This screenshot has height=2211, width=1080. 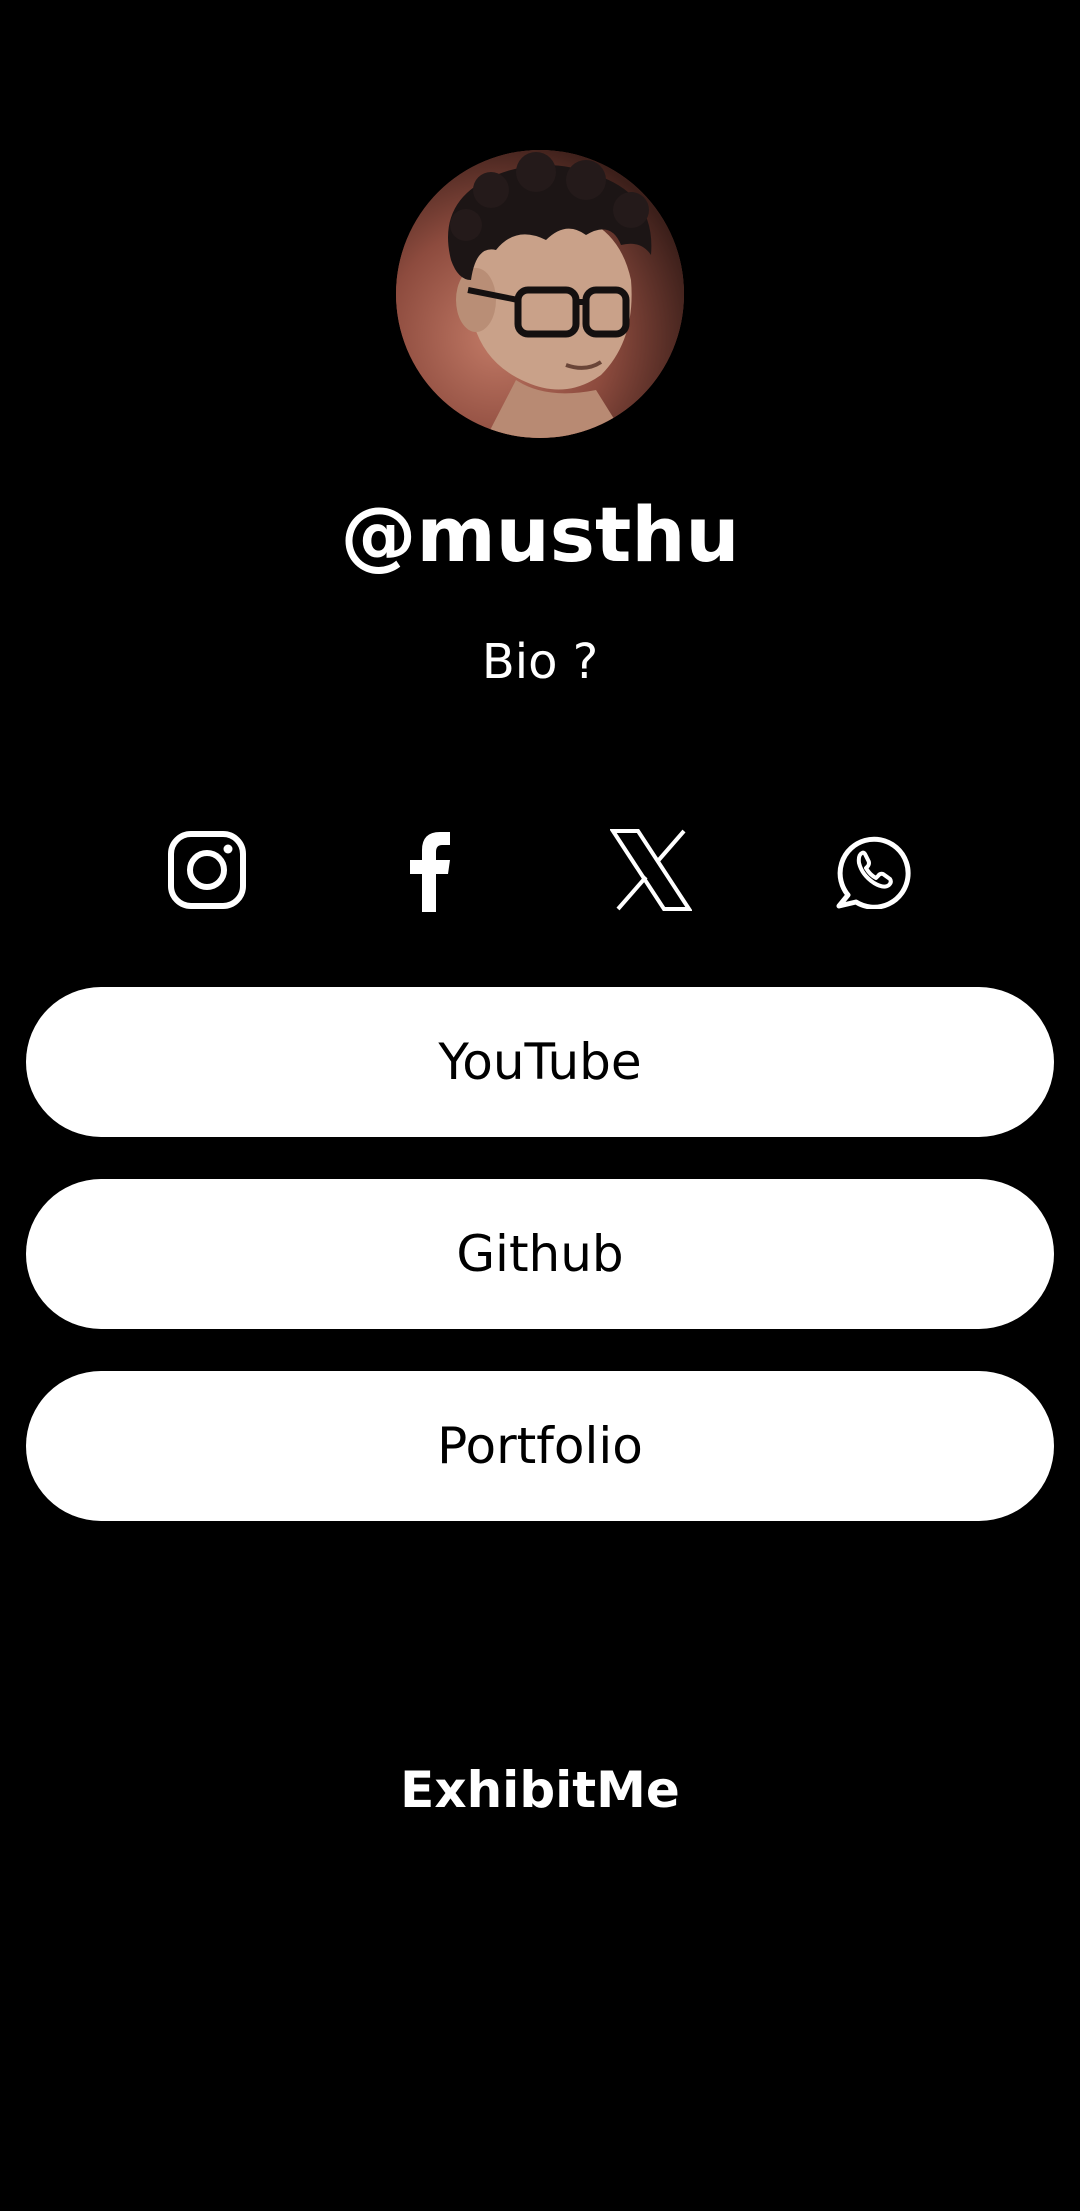 What do you see at coordinates (540, 870) in the screenshot?
I see `social-links-row` at bounding box center [540, 870].